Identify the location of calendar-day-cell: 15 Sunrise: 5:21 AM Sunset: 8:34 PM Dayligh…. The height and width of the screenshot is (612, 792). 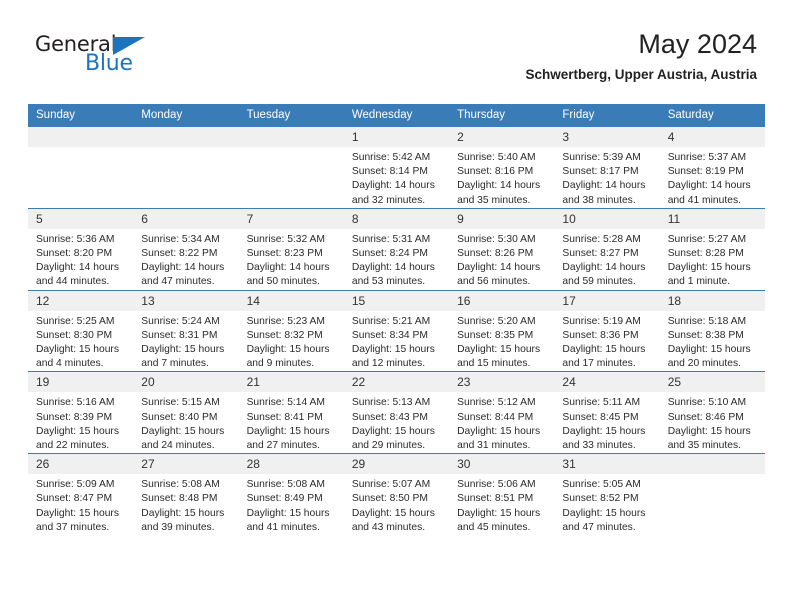
(396, 330).